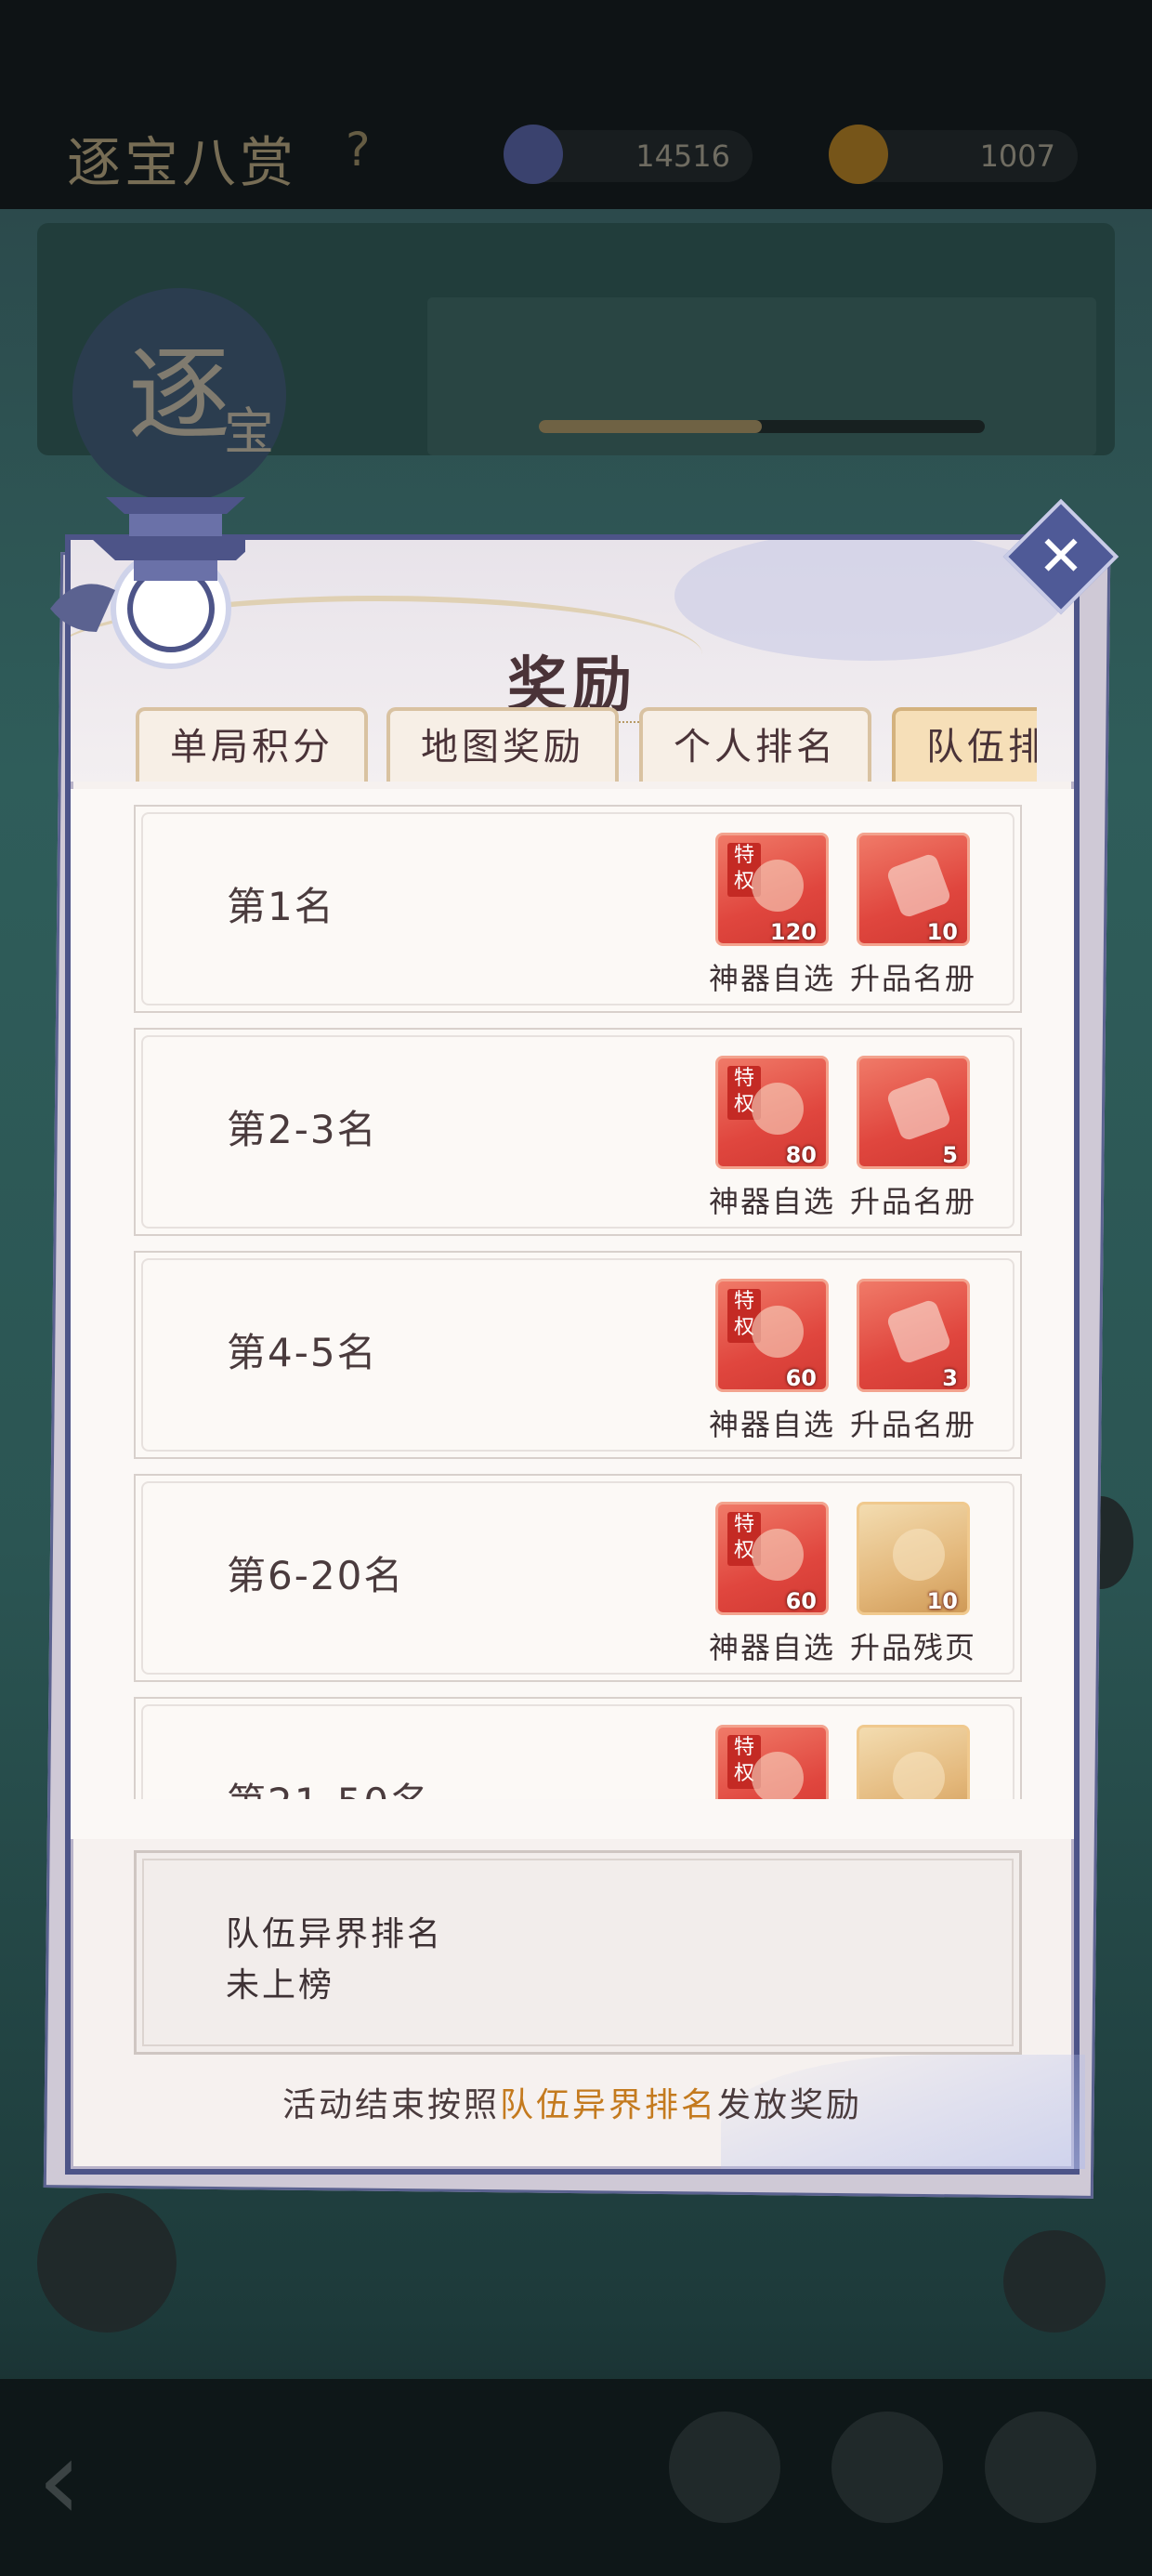  I want to click on fragment-icon, so click(913, 1762).